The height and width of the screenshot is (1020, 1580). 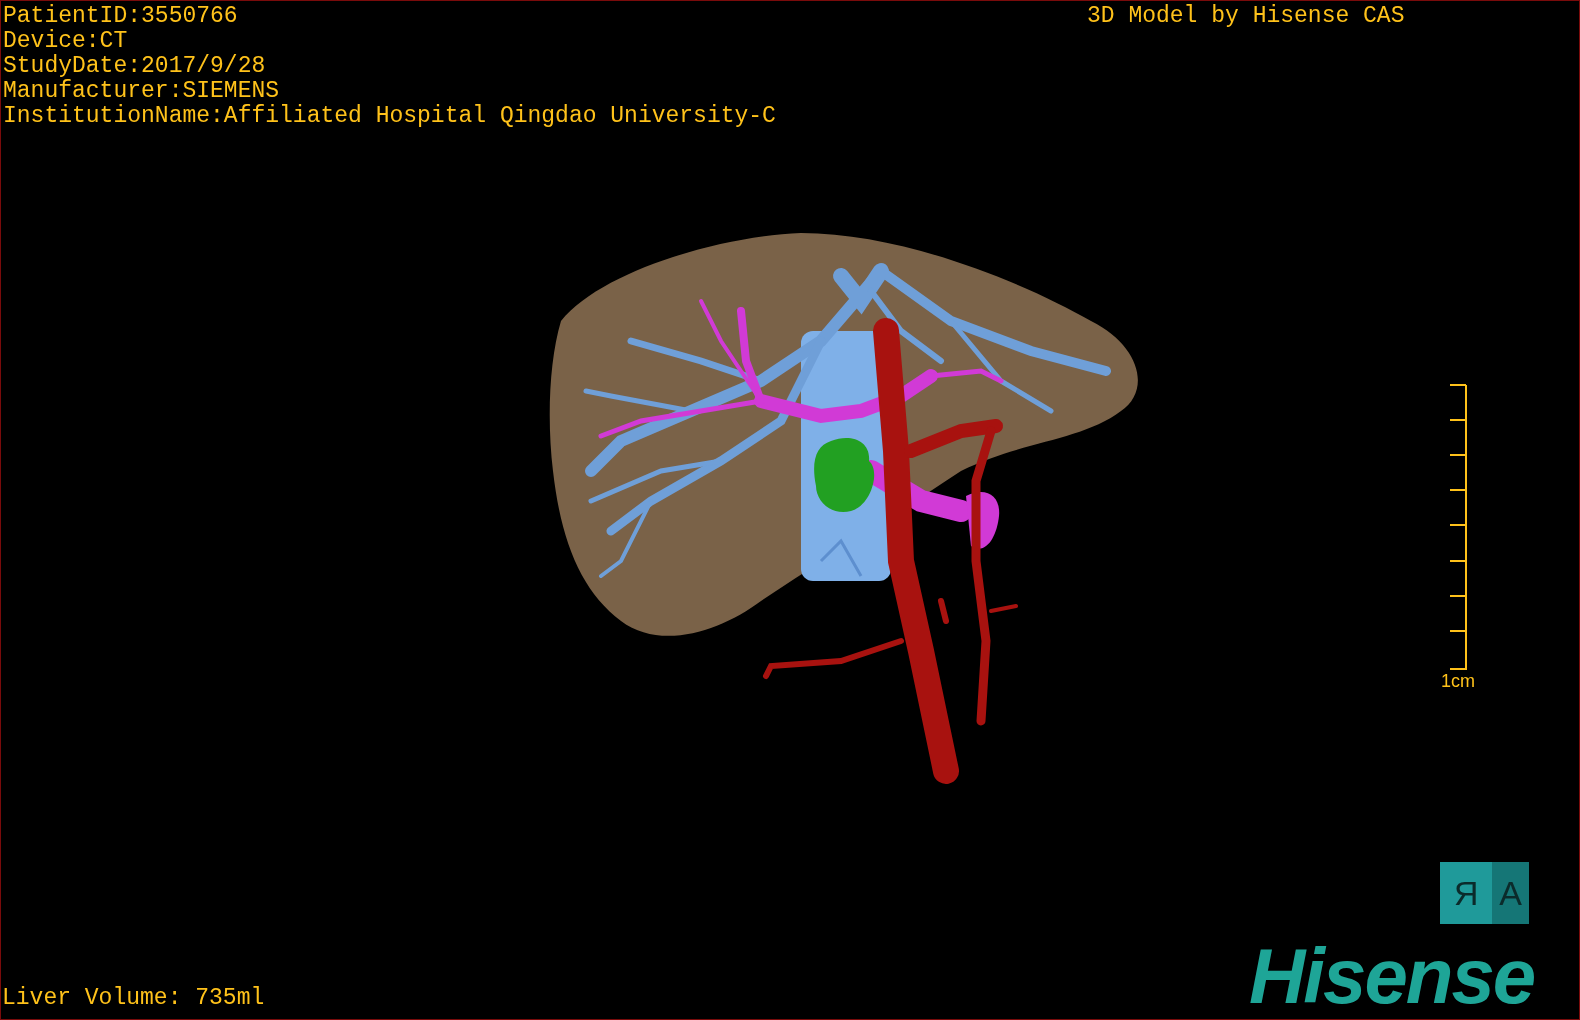 I want to click on brand-logo: Hisense, so click(x=1392, y=976).